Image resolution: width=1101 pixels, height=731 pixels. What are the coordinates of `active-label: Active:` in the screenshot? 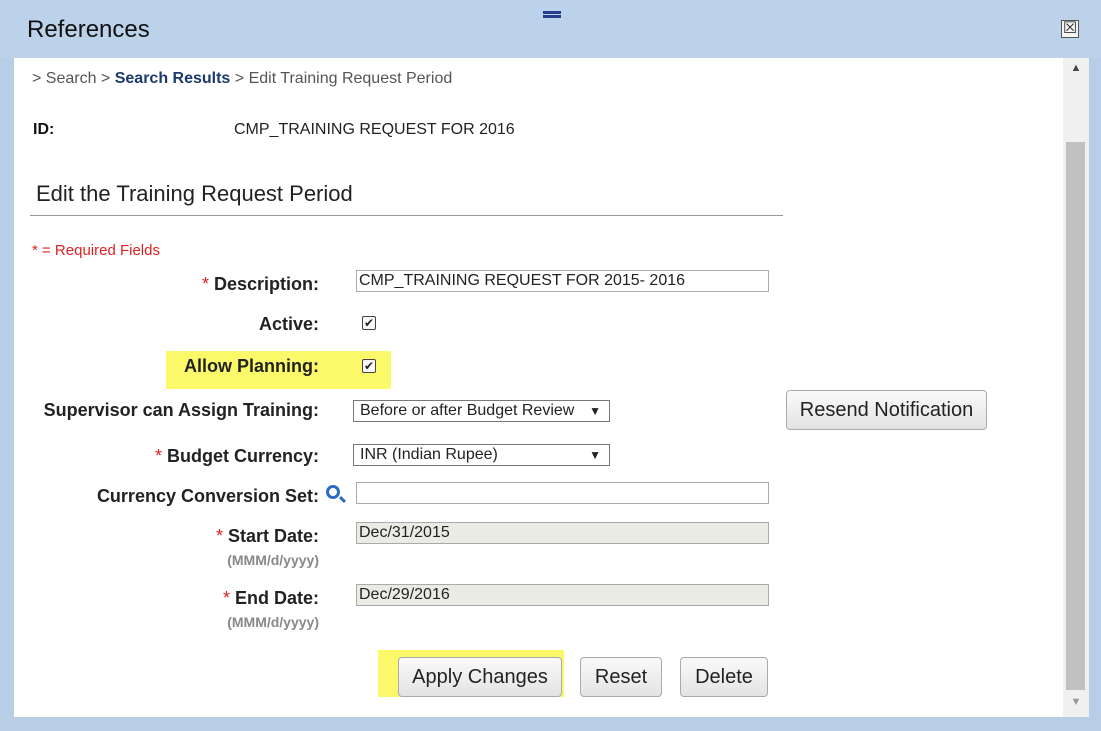 It's located at (288, 324).